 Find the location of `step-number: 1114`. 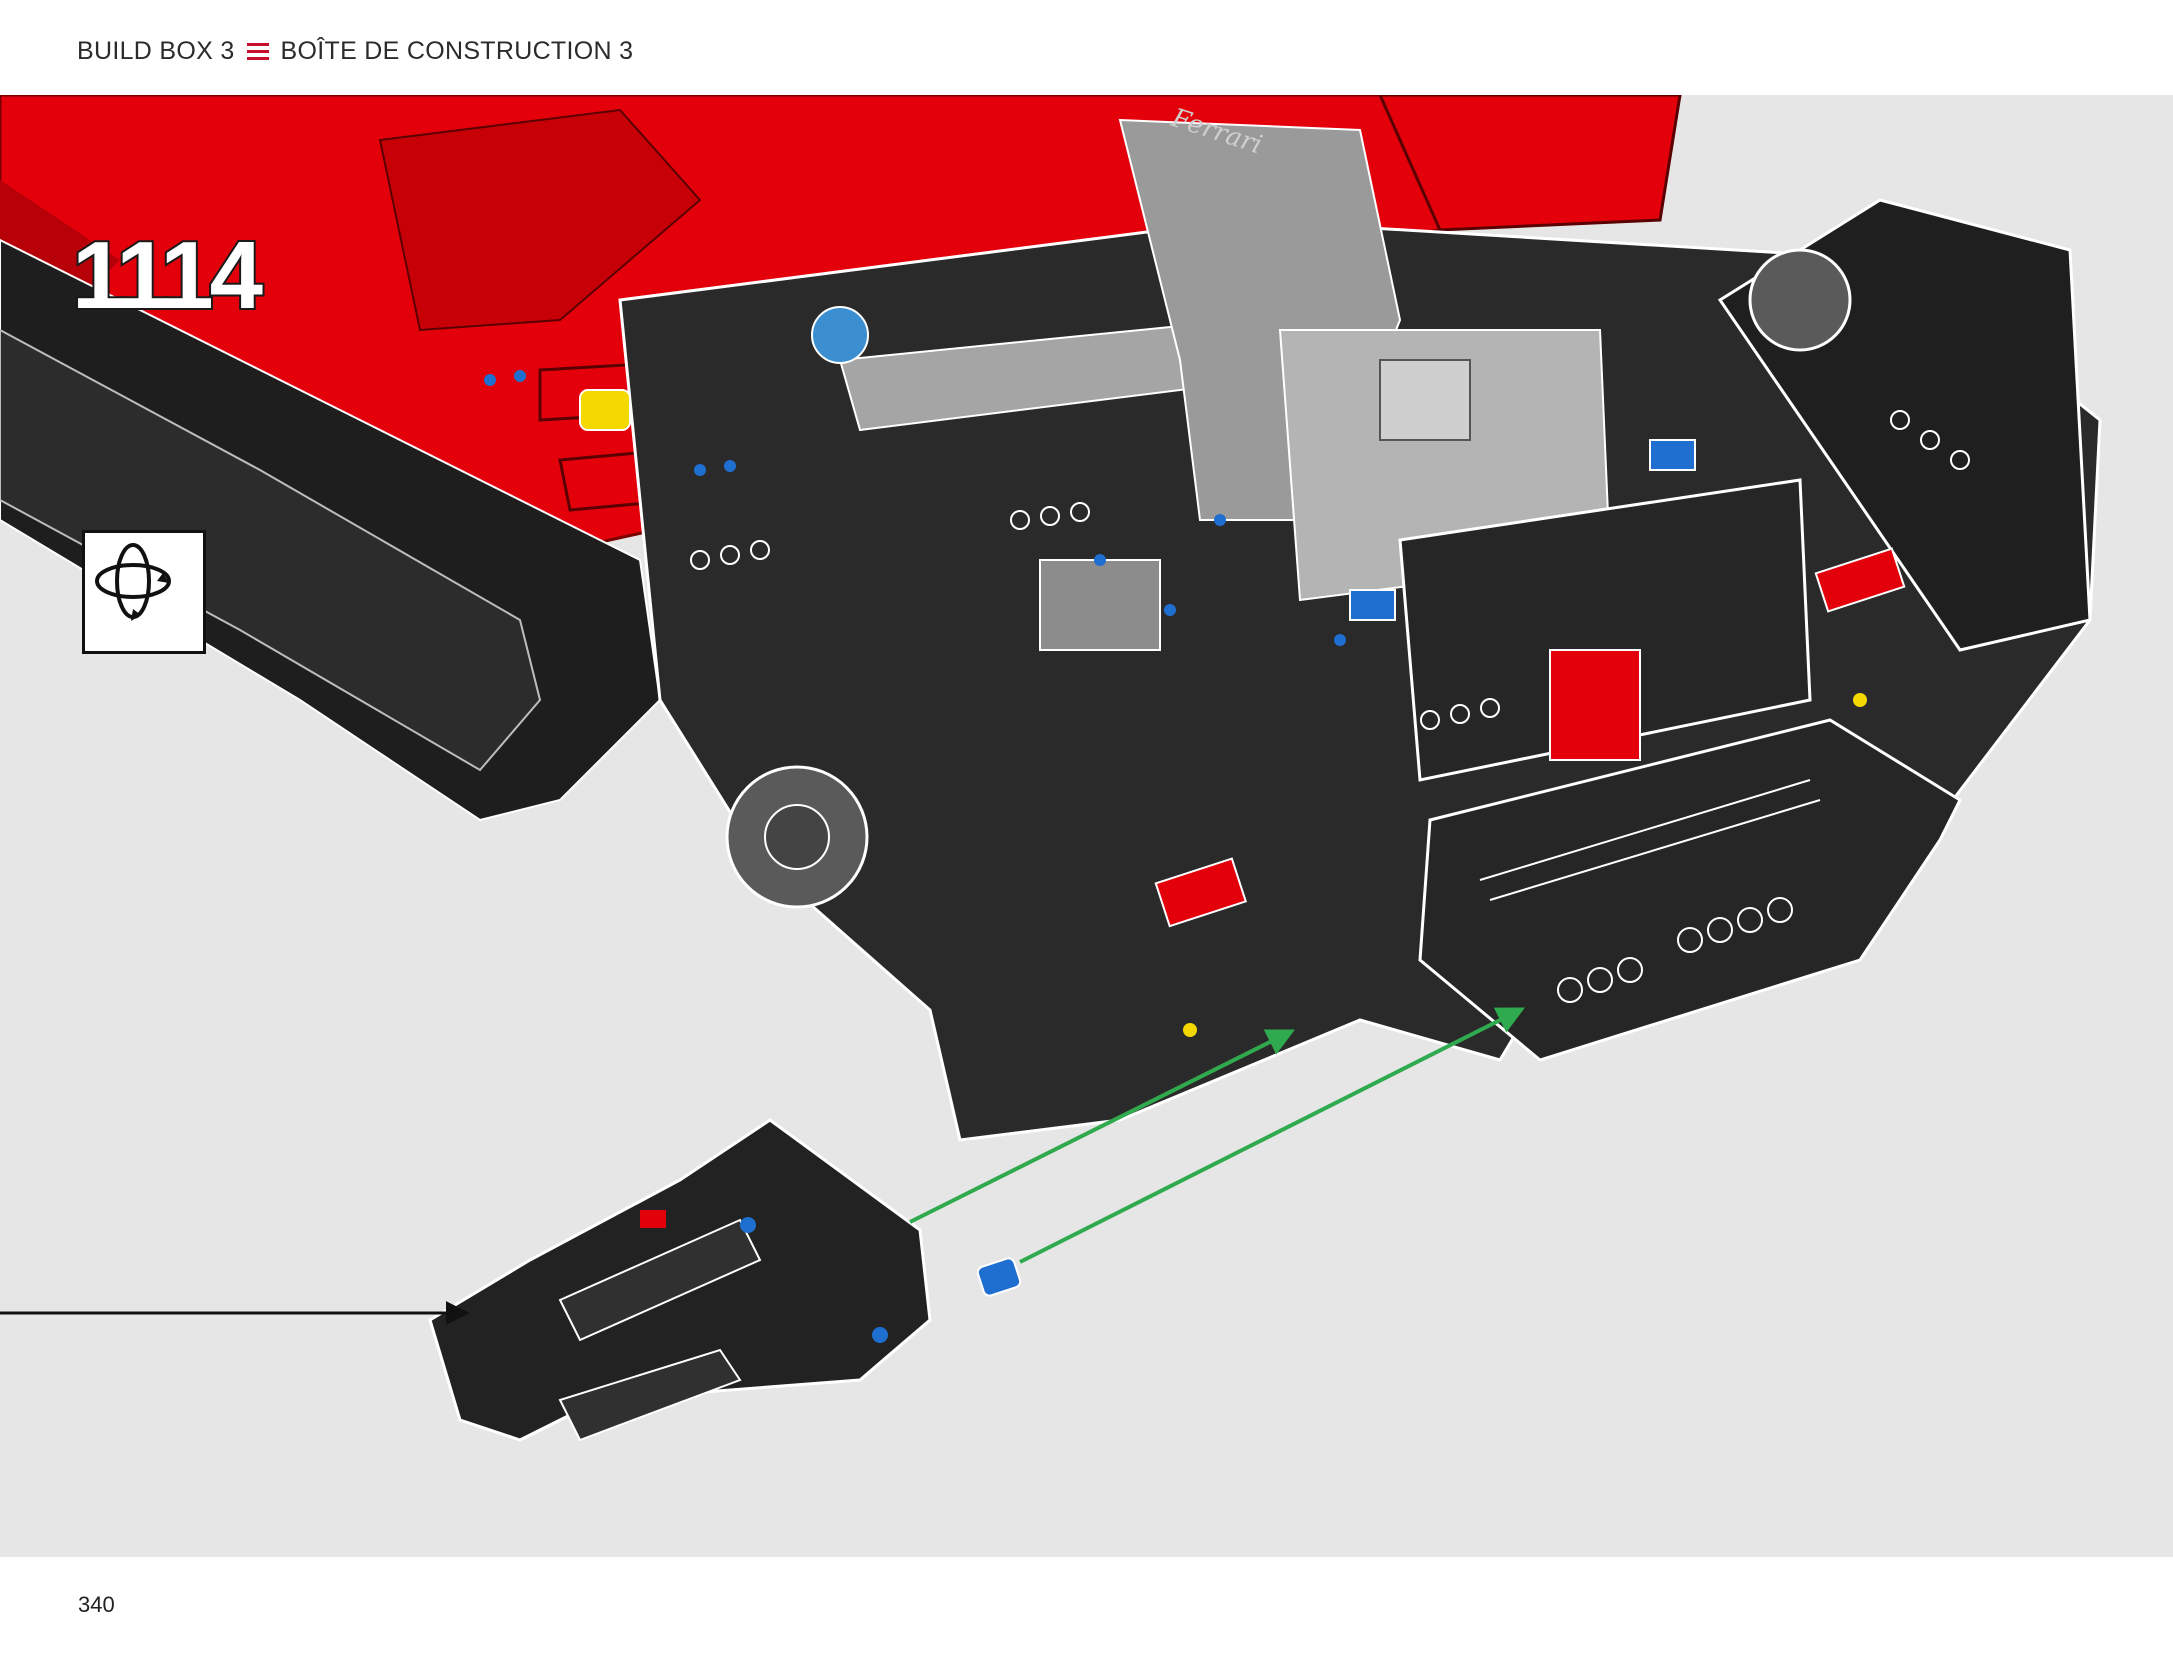

step-number: 1114 is located at coordinates (167, 275).